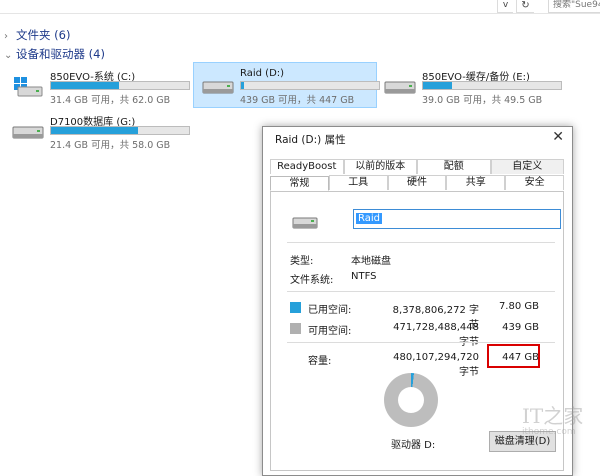  I want to click on tab-hardware: 硬件, so click(417, 182).